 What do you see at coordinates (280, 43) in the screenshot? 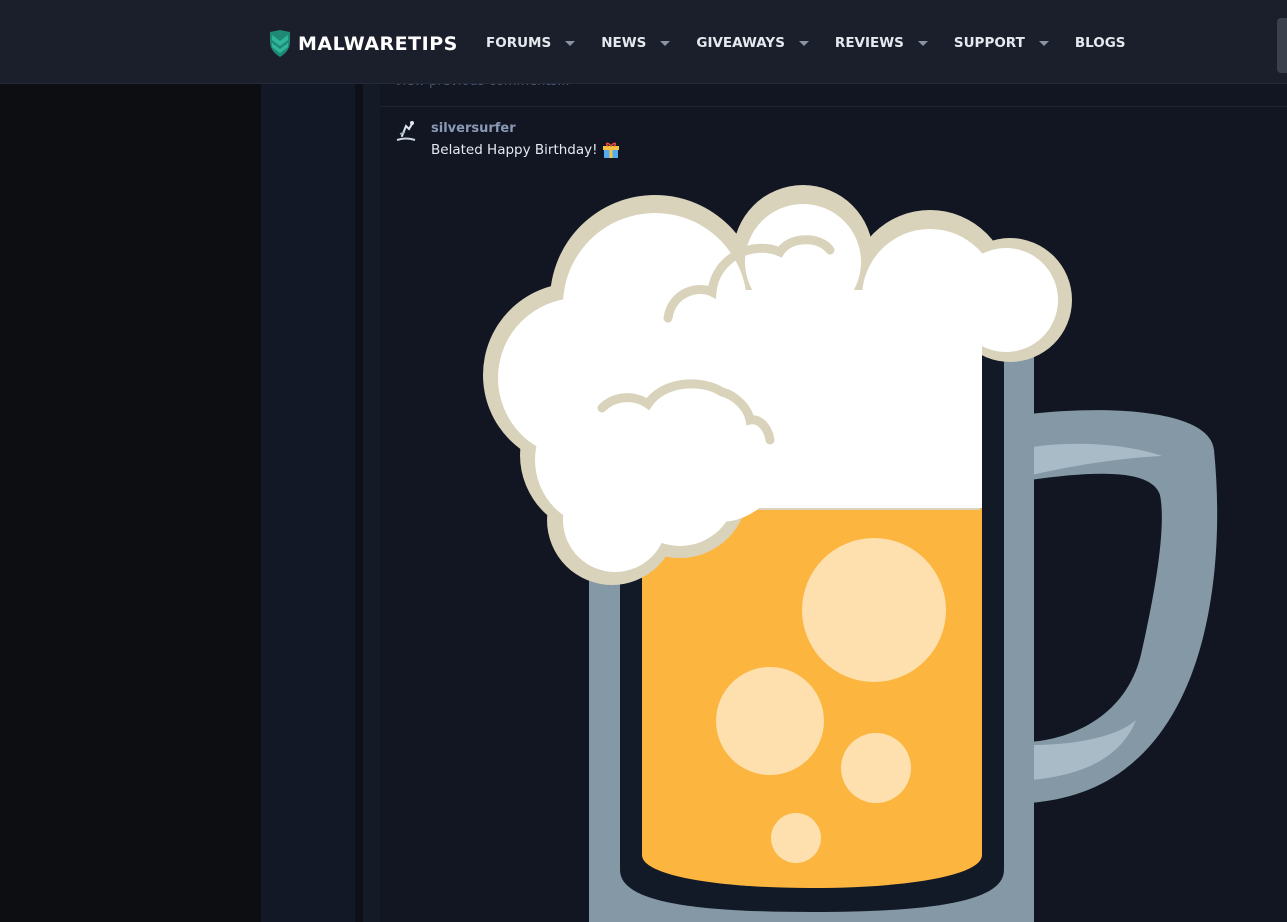
I see `shield-logo-icon` at bounding box center [280, 43].